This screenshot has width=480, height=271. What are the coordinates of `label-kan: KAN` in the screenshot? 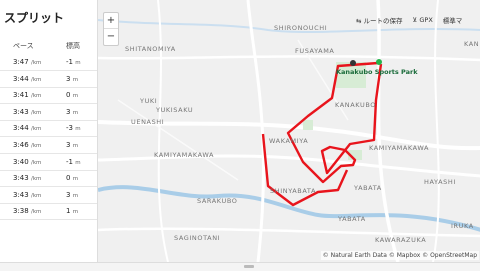 It's located at (472, 44).